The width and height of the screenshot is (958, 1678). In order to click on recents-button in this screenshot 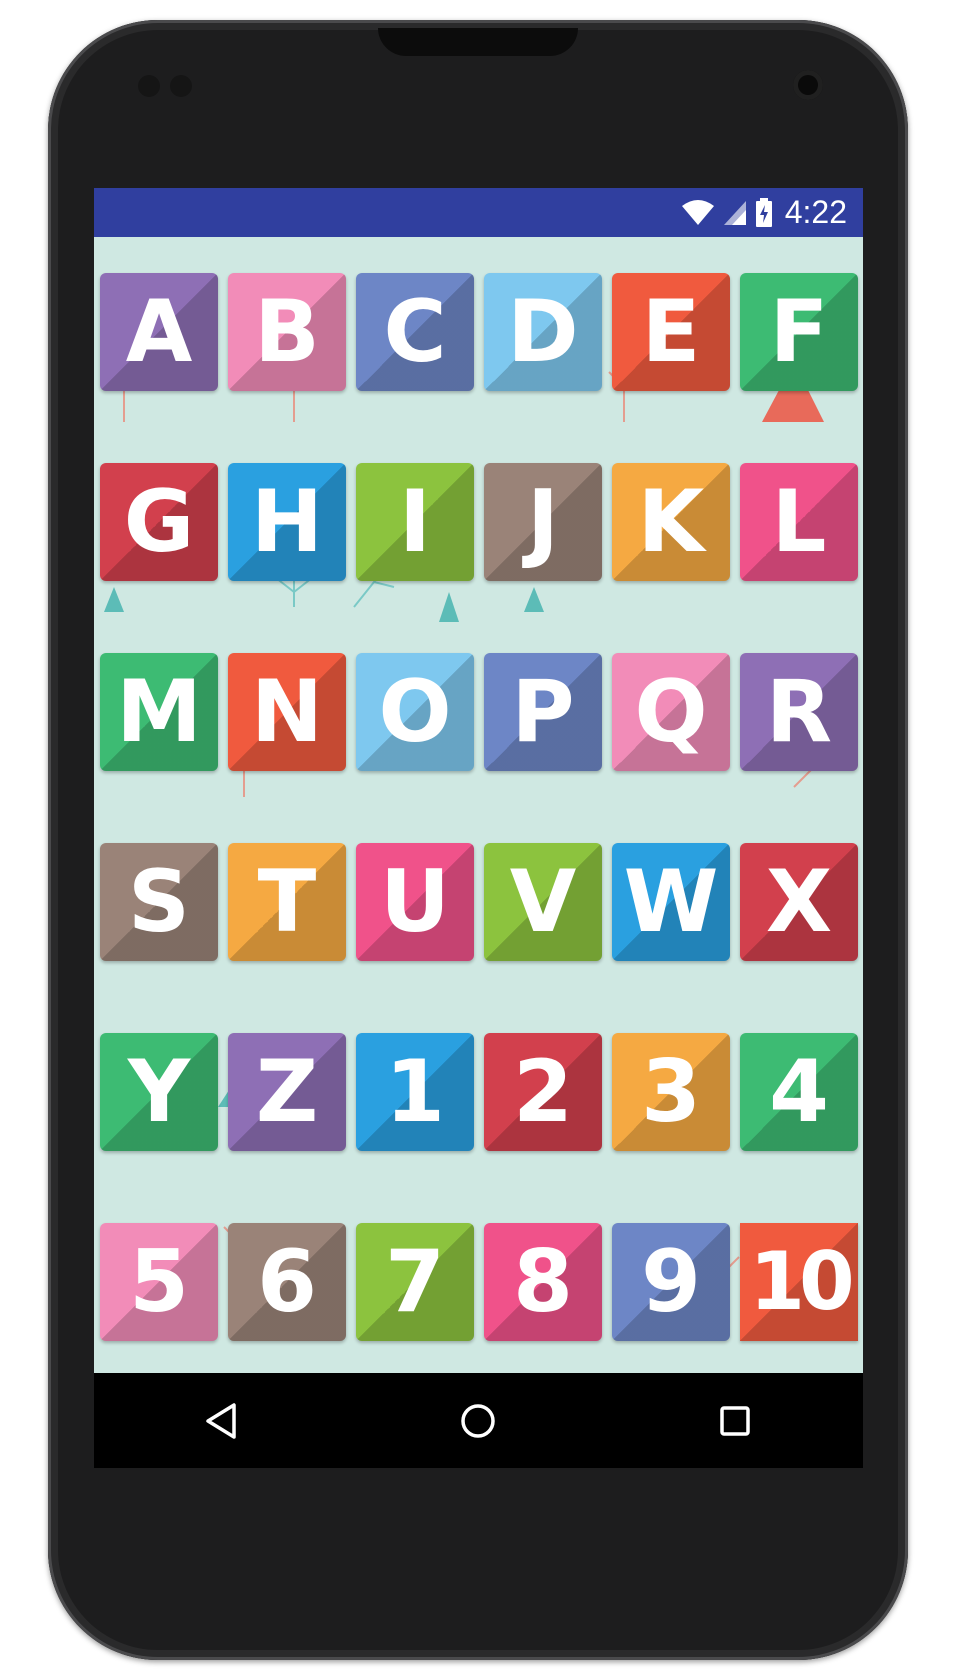, I will do `click(735, 1421)`.